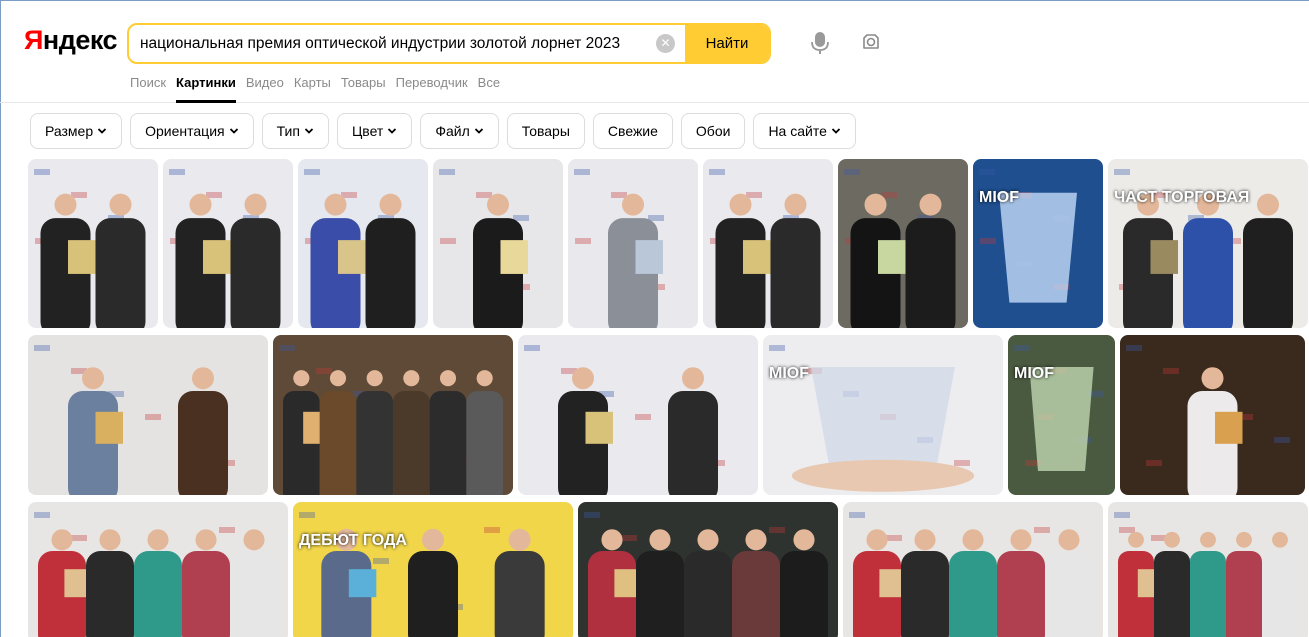 This screenshot has width=1309, height=637. Describe the element at coordinates (665, 43) in the screenshot. I see `clear-icon: ✕` at that location.